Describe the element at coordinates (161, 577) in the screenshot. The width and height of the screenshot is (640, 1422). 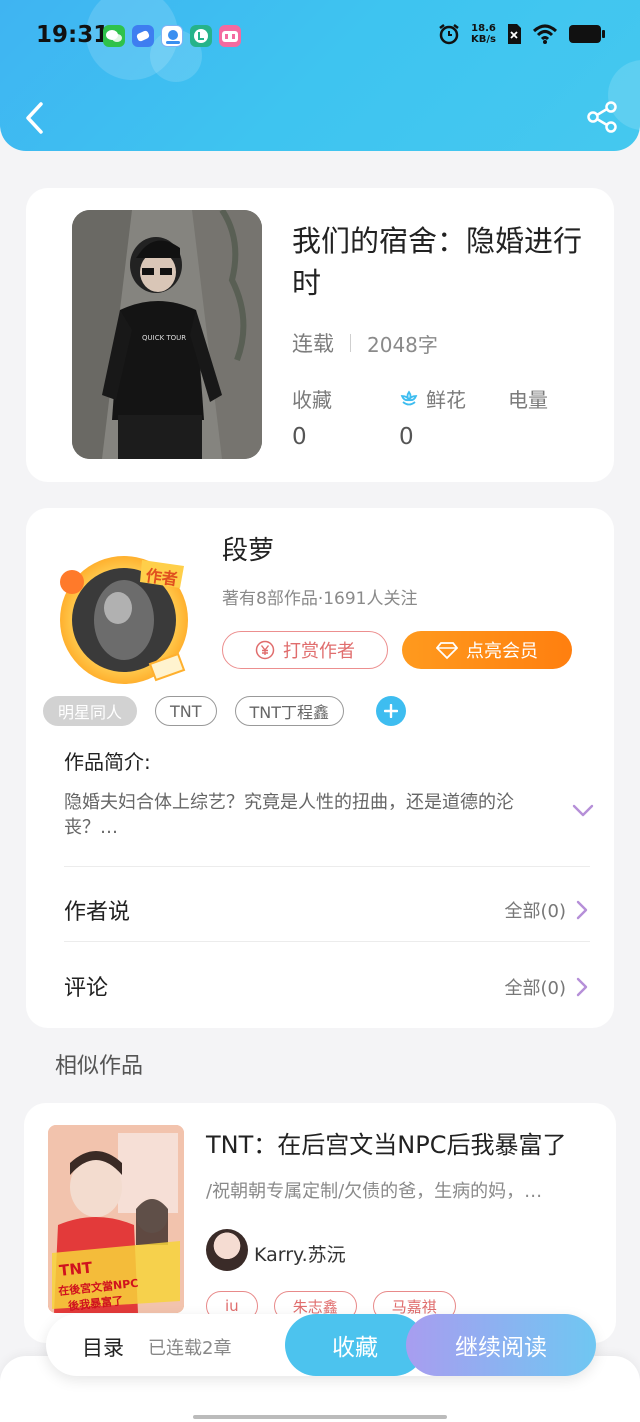
I see `author-badge: 作者` at that location.